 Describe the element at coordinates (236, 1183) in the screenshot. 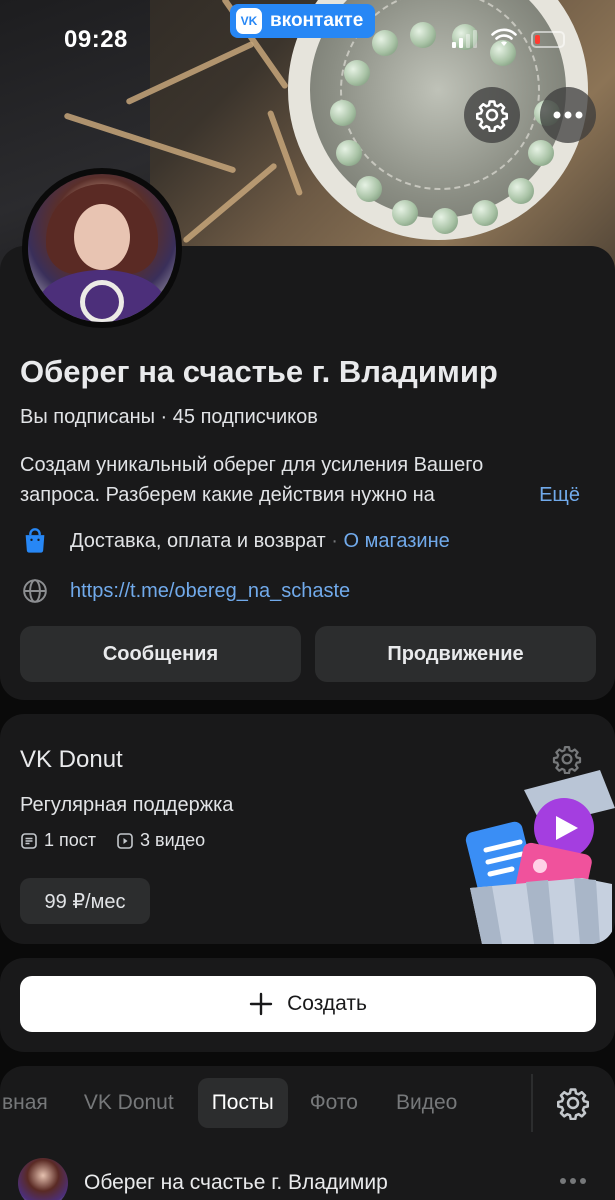

I see `post-author-name: Оберег на счастье г. Владимир` at that location.